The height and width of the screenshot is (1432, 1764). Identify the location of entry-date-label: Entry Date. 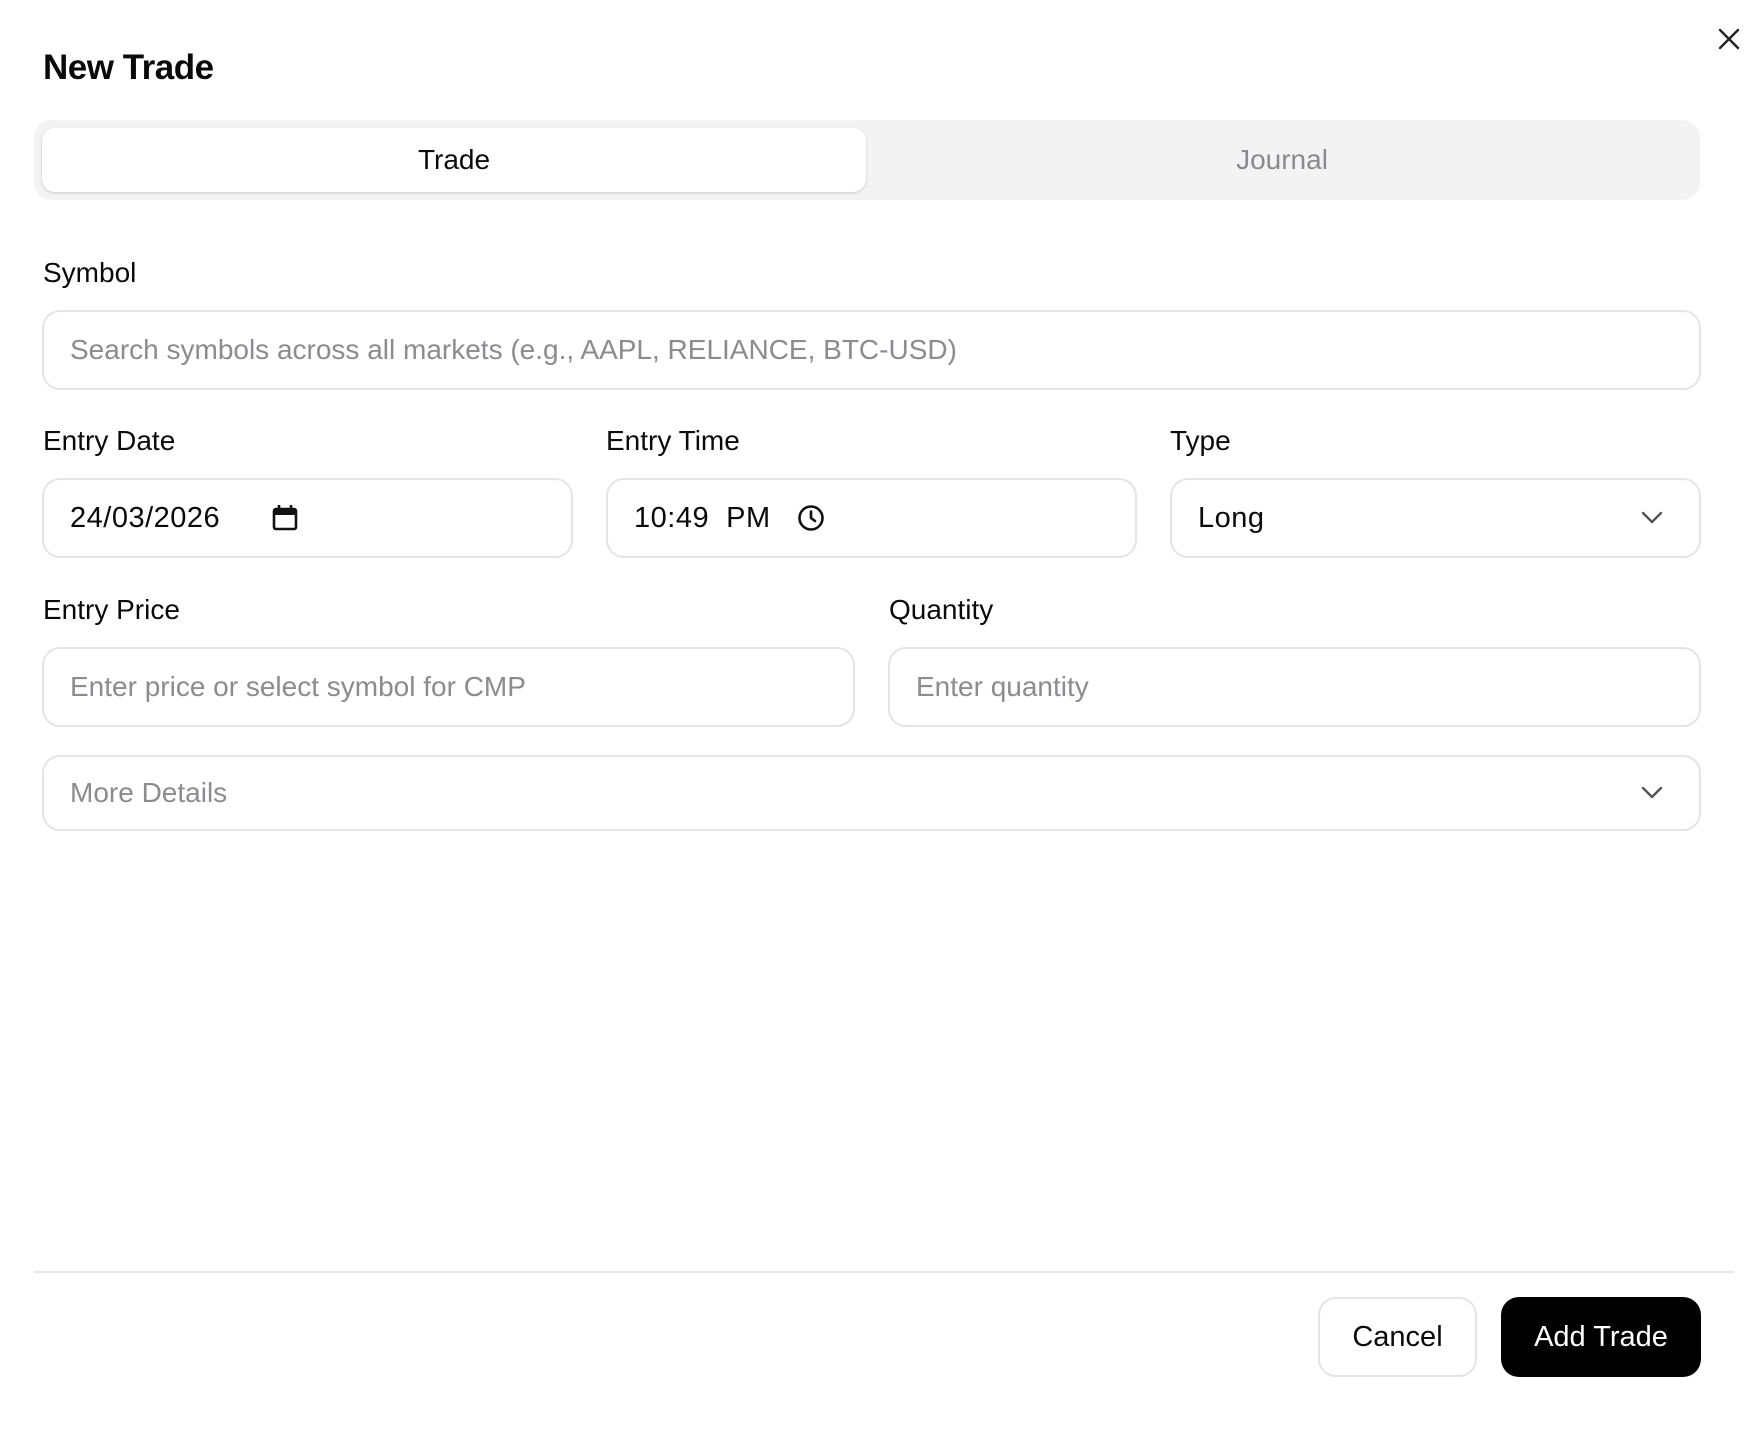
(109, 440).